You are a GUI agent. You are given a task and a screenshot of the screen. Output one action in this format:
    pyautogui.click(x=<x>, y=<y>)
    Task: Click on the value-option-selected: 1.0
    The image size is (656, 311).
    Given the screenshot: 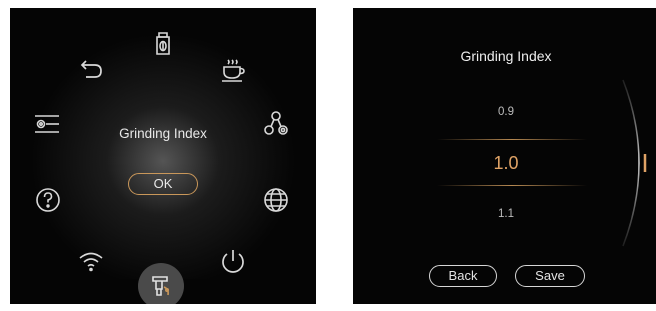 What is the action you would take?
    pyautogui.click(x=504, y=163)
    